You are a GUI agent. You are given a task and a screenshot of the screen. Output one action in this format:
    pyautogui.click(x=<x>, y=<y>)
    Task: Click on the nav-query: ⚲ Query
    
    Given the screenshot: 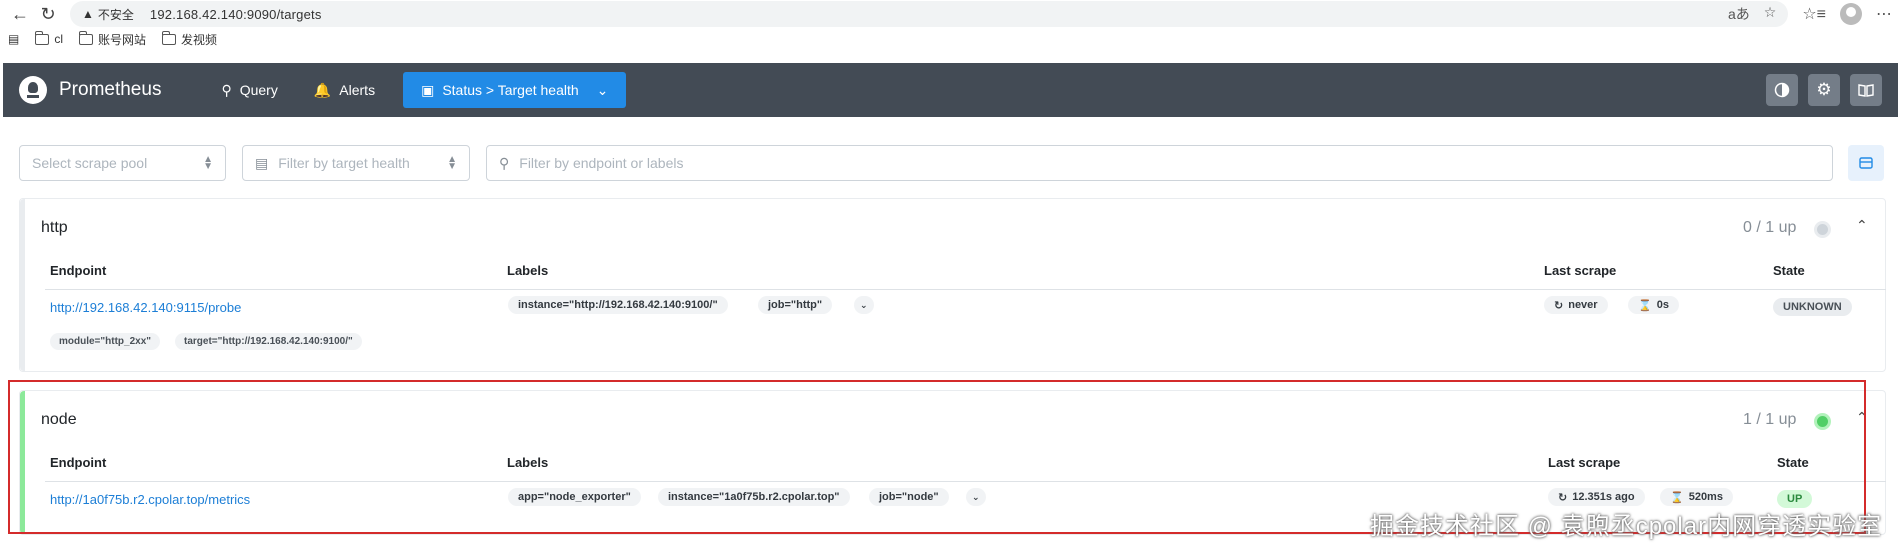 What is the action you would take?
    pyautogui.click(x=249, y=90)
    